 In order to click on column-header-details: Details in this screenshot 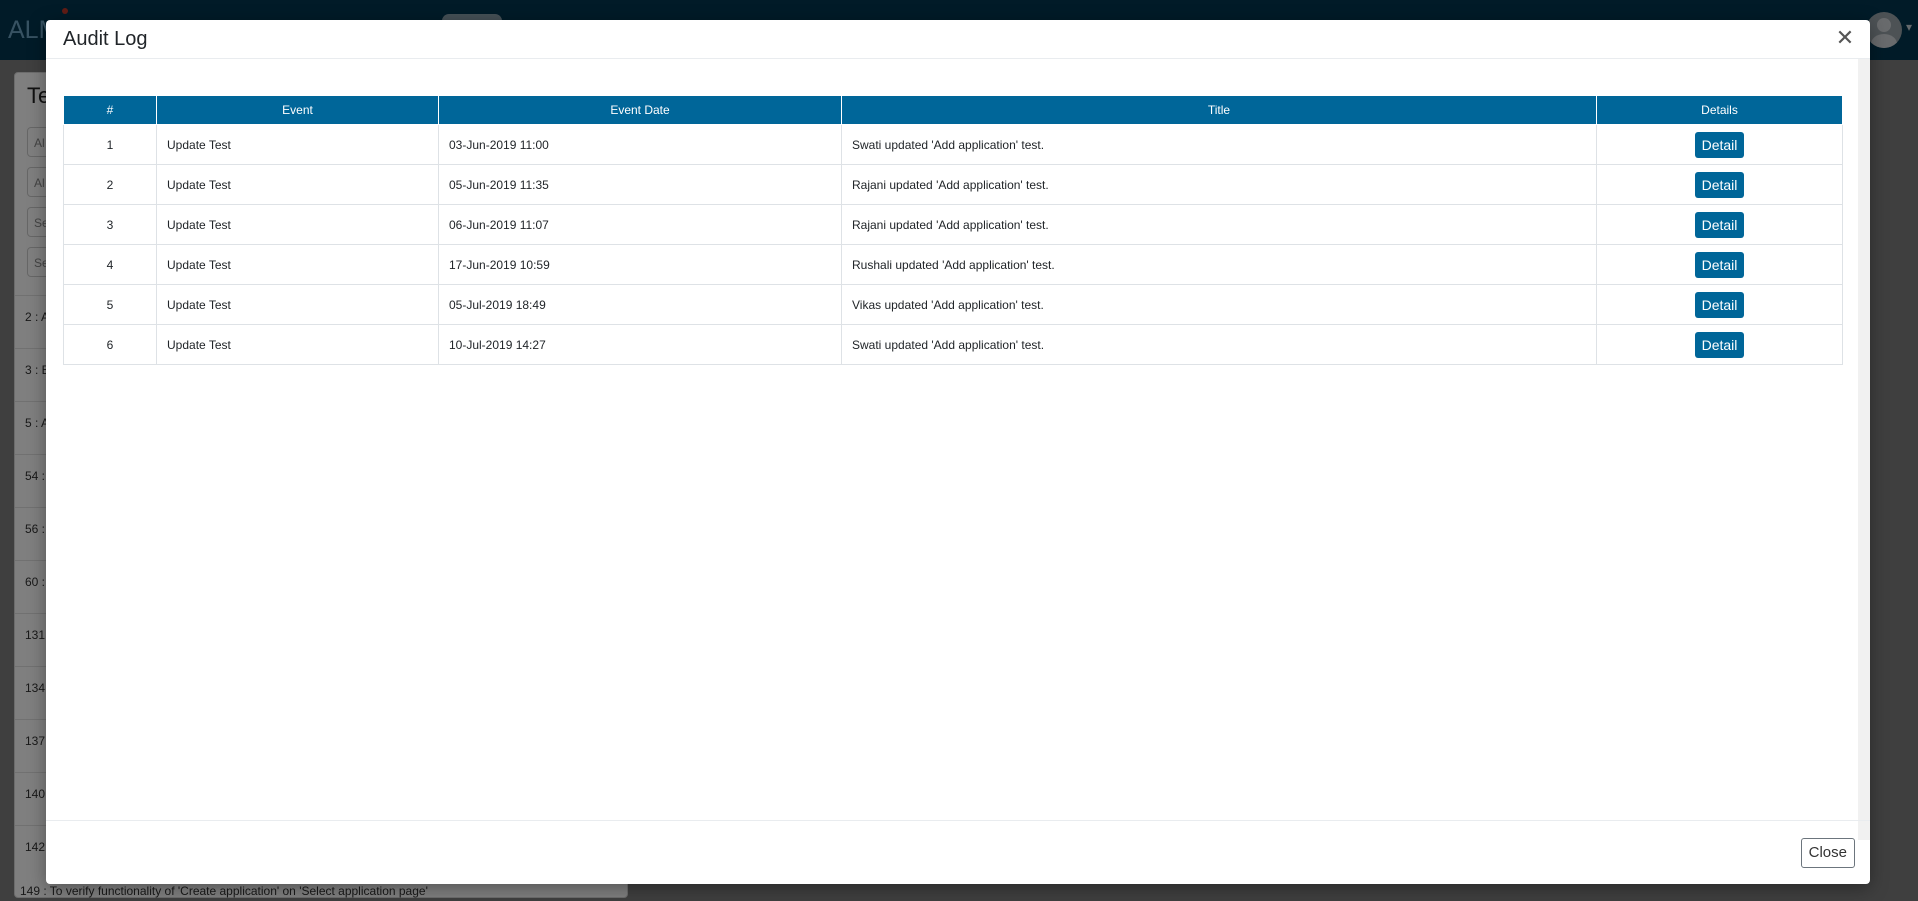, I will do `click(1719, 110)`.